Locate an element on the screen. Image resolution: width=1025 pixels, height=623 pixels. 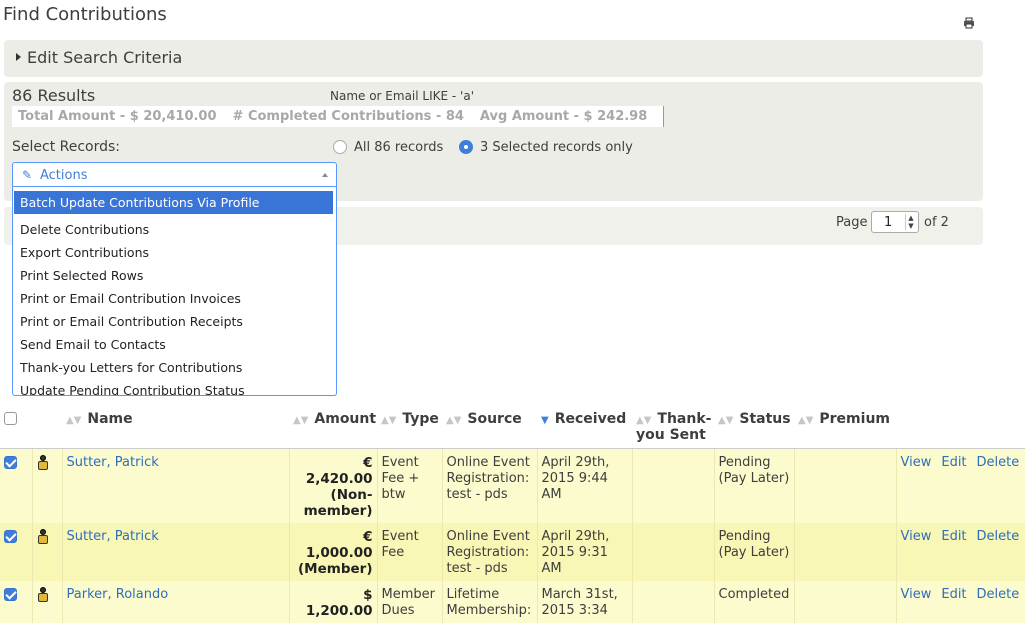
name-cell: Parker, Rolando is located at coordinates (176, 601).